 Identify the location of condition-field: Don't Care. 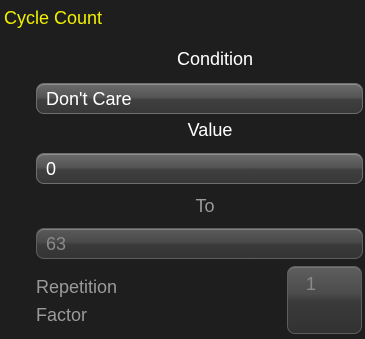
(199, 98).